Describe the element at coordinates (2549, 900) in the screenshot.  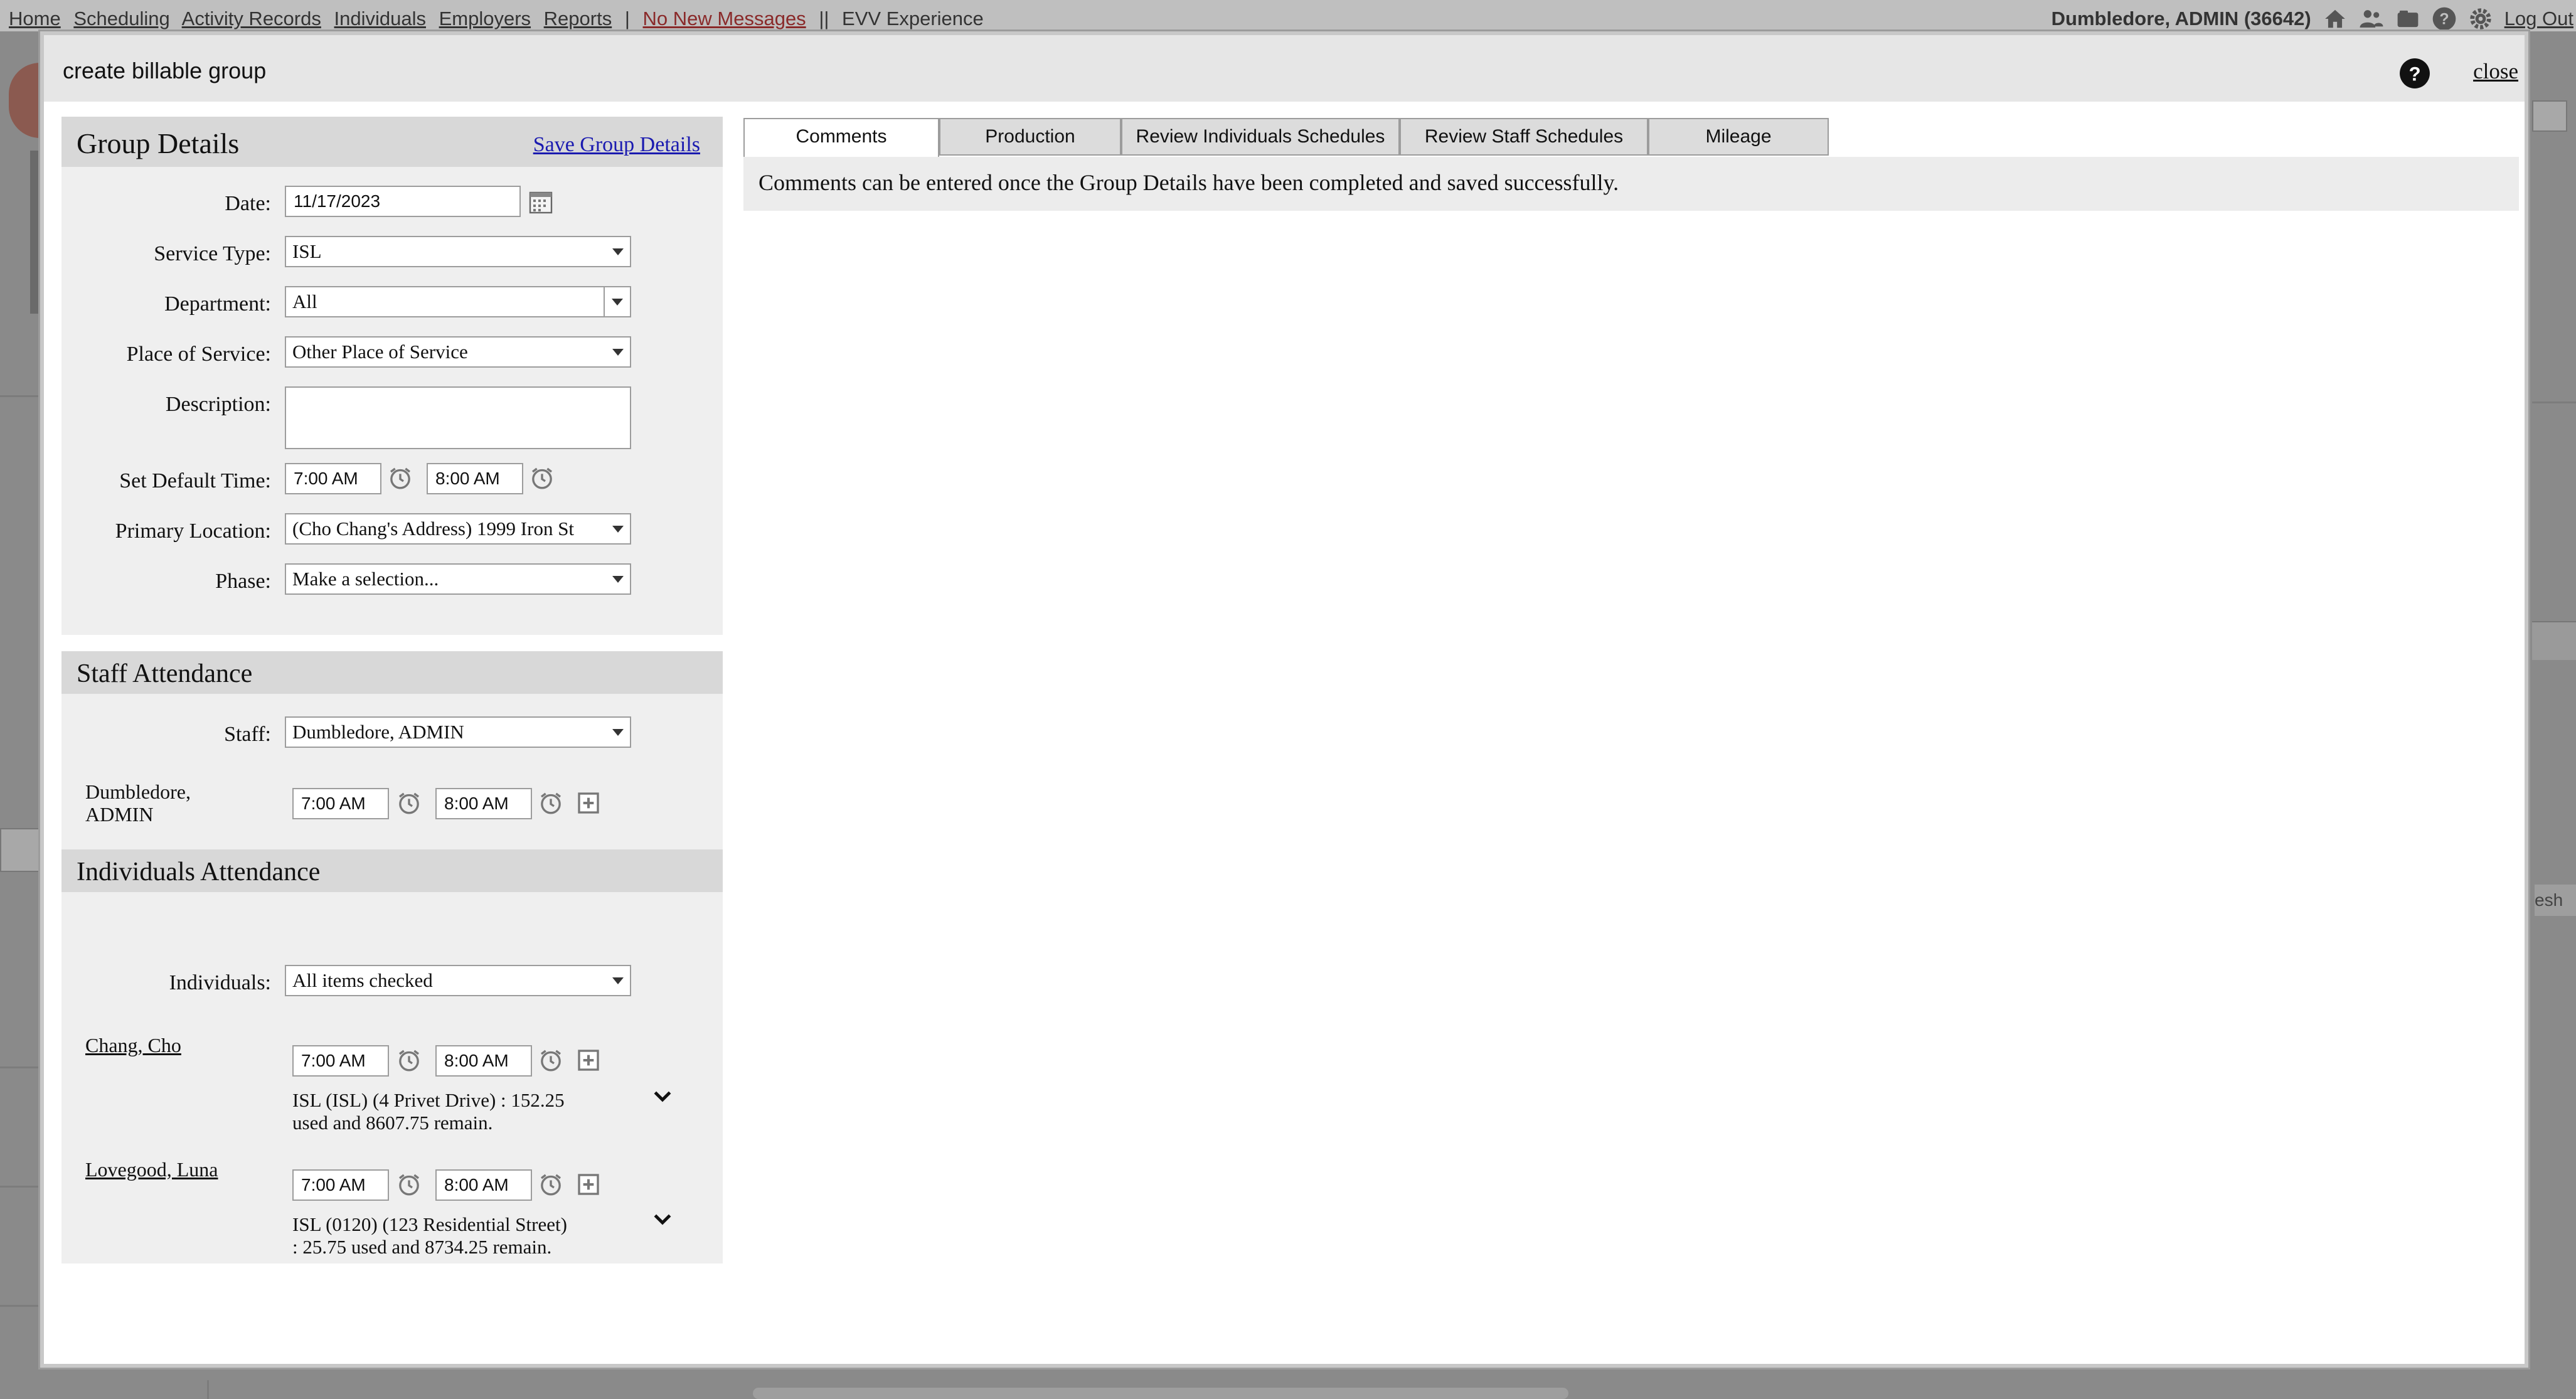
I see `background-button-text: esh` at that location.